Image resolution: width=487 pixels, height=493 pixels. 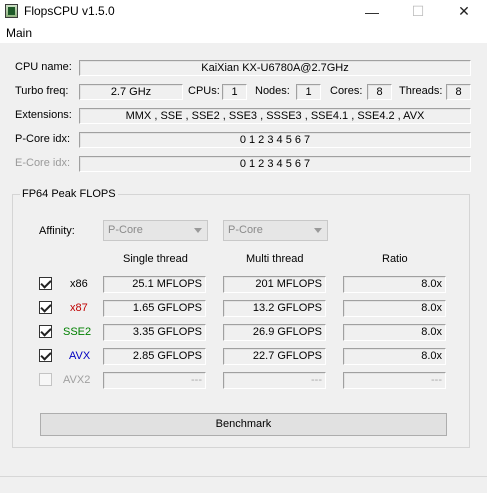 What do you see at coordinates (274, 308) in the screenshot?
I see `multi-thread-x87: 13.2 GFLOPS` at bounding box center [274, 308].